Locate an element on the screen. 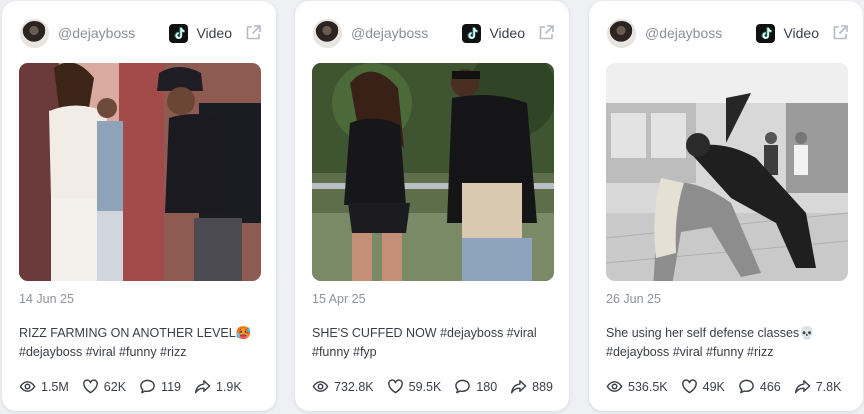 The image size is (864, 414). views-stat: 536.5K is located at coordinates (637, 386).